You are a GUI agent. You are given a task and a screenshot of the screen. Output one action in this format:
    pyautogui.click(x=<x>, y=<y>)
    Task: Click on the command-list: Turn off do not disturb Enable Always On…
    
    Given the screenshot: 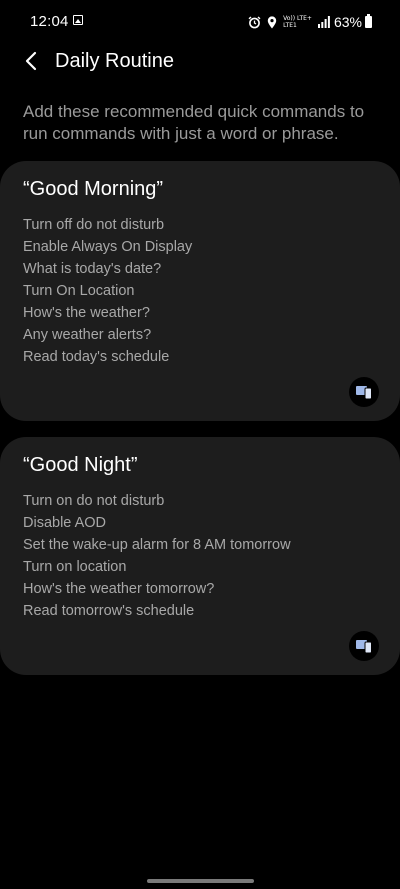 What is the action you would take?
    pyautogui.click(x=107, y=291)
    